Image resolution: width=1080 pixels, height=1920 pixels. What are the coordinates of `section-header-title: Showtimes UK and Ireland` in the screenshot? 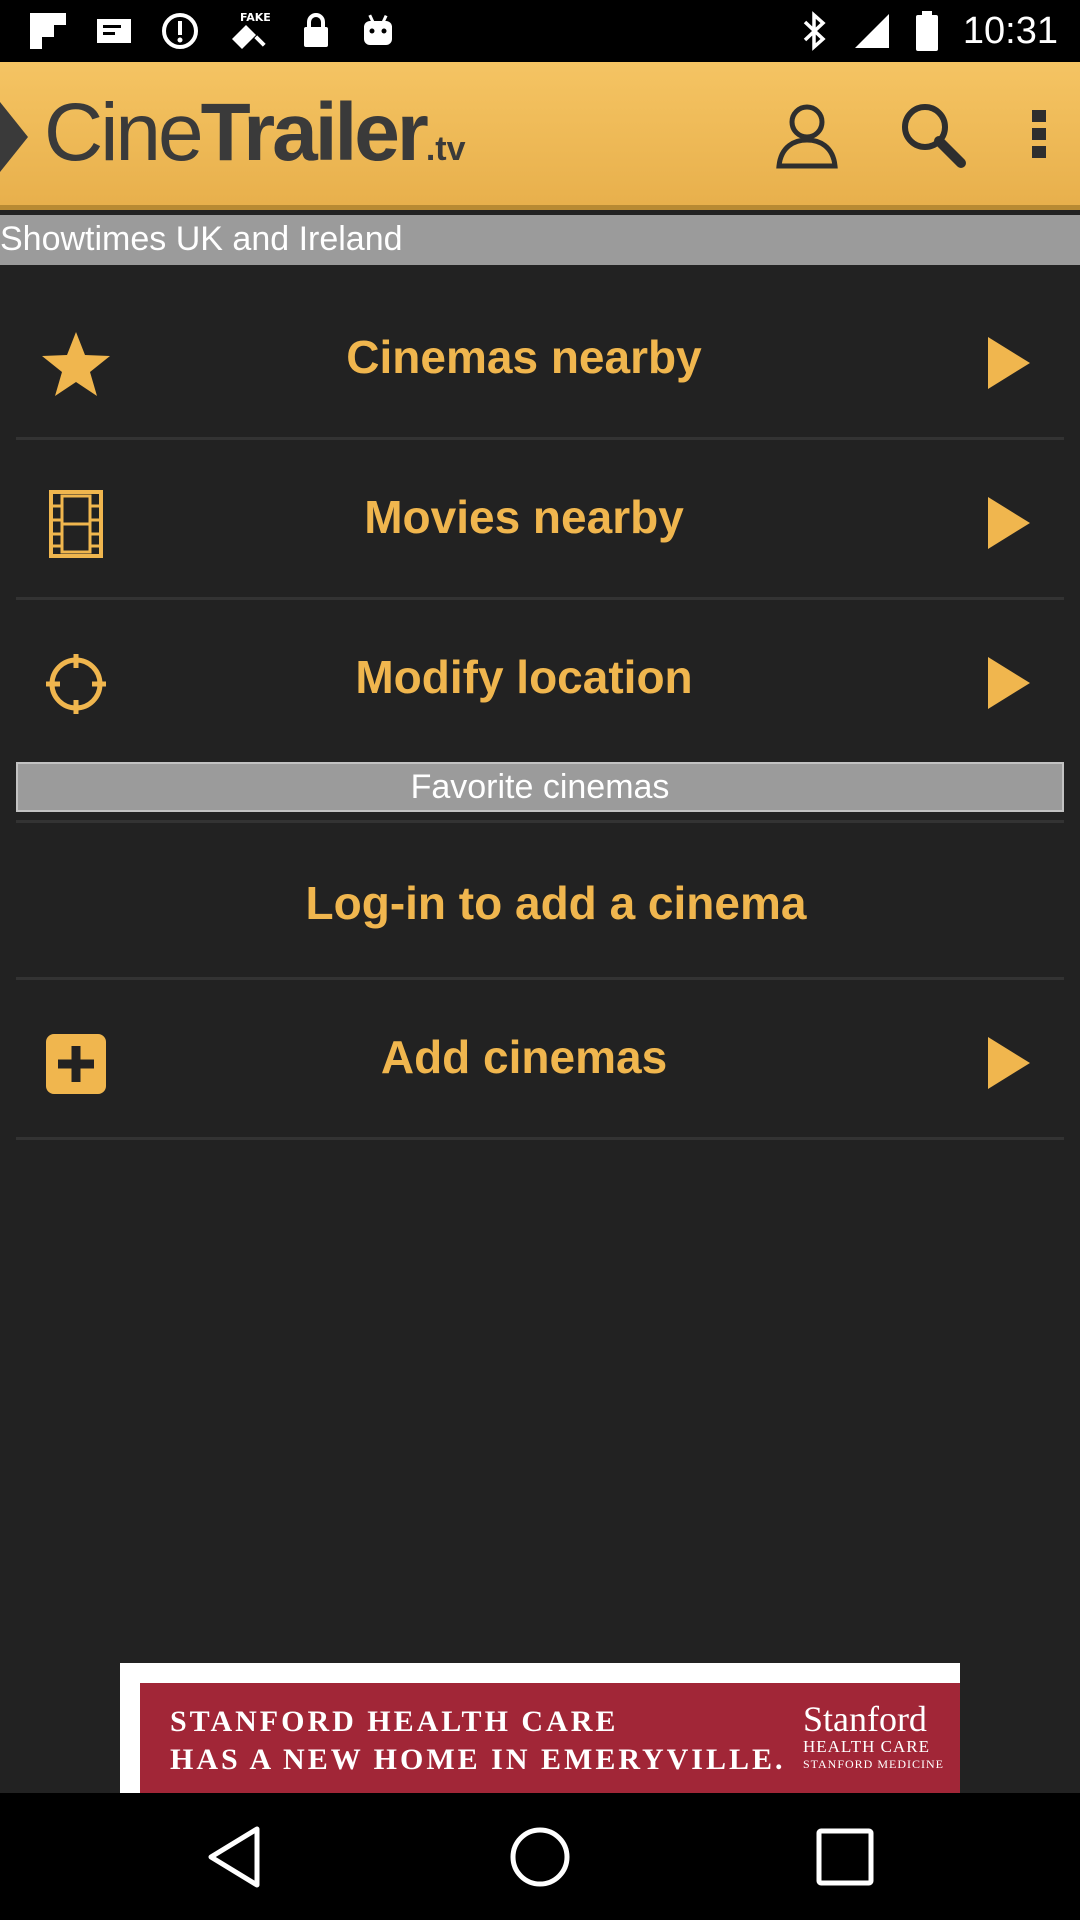 It's located at (201, 239).